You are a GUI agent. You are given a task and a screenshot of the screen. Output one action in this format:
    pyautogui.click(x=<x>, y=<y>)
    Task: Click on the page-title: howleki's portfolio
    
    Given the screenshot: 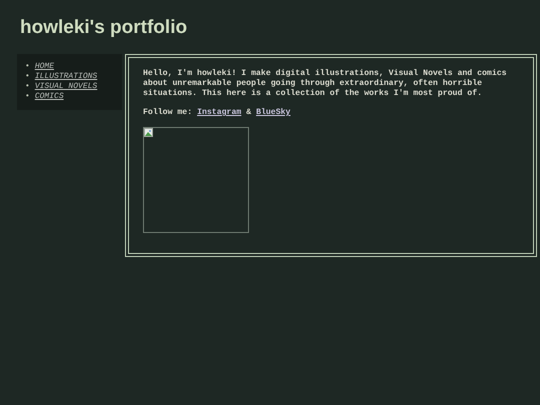 What is the action you would take?
    pyautogui.click(x=103, y=28)
    